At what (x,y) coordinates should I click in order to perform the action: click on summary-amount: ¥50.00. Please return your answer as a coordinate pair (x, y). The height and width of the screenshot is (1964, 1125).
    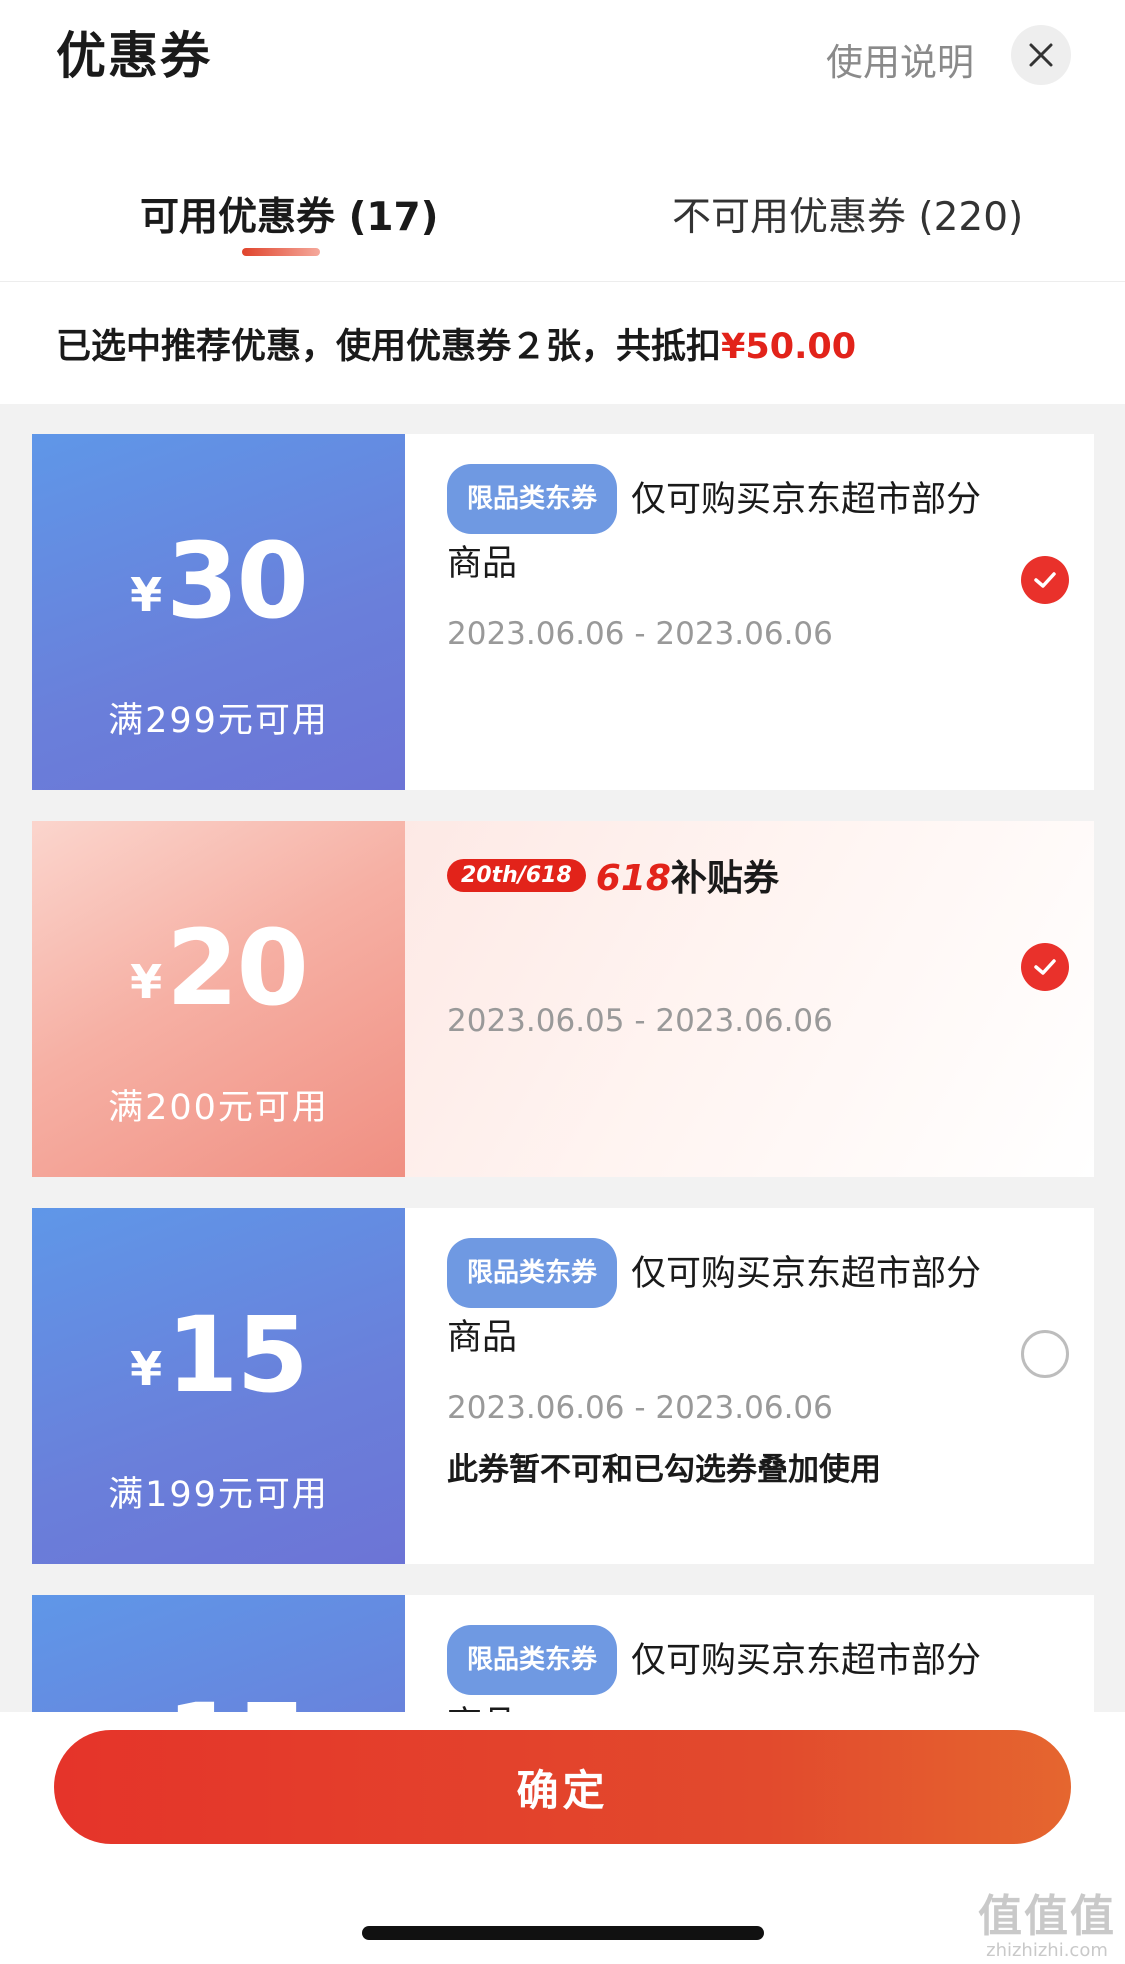
    Looking at the image, I should click on (789, 347).